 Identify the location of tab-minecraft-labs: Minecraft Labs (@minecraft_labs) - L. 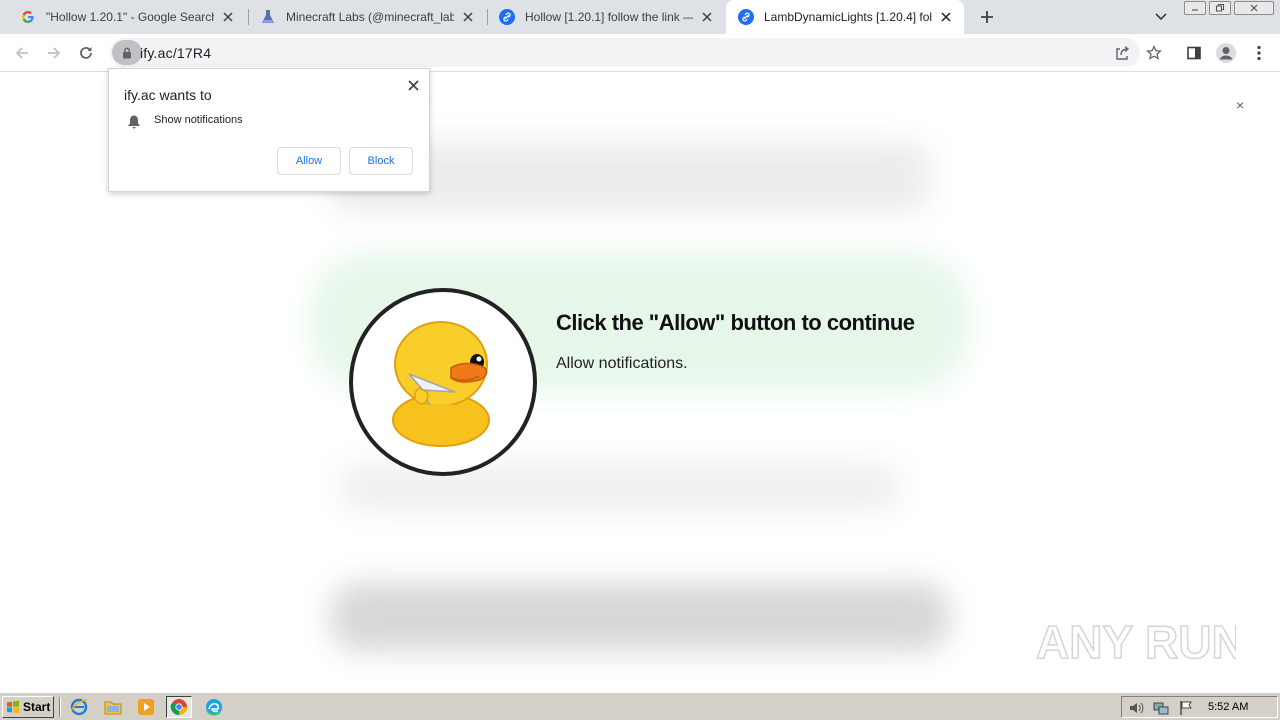
(367, 17).